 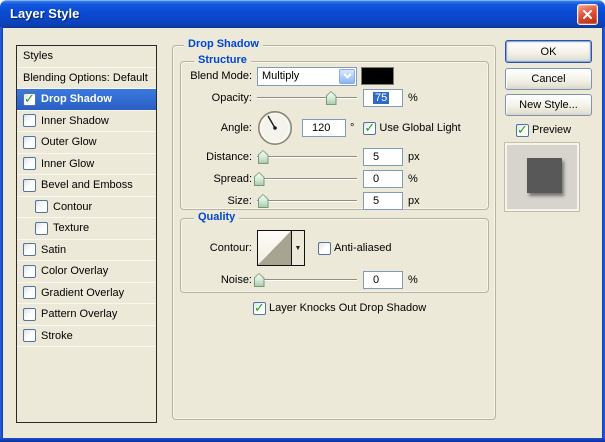 What do you see at coordinates (383, 201) in the screenshot?
I see `size-field: 5` at bounding box center [383, 201].